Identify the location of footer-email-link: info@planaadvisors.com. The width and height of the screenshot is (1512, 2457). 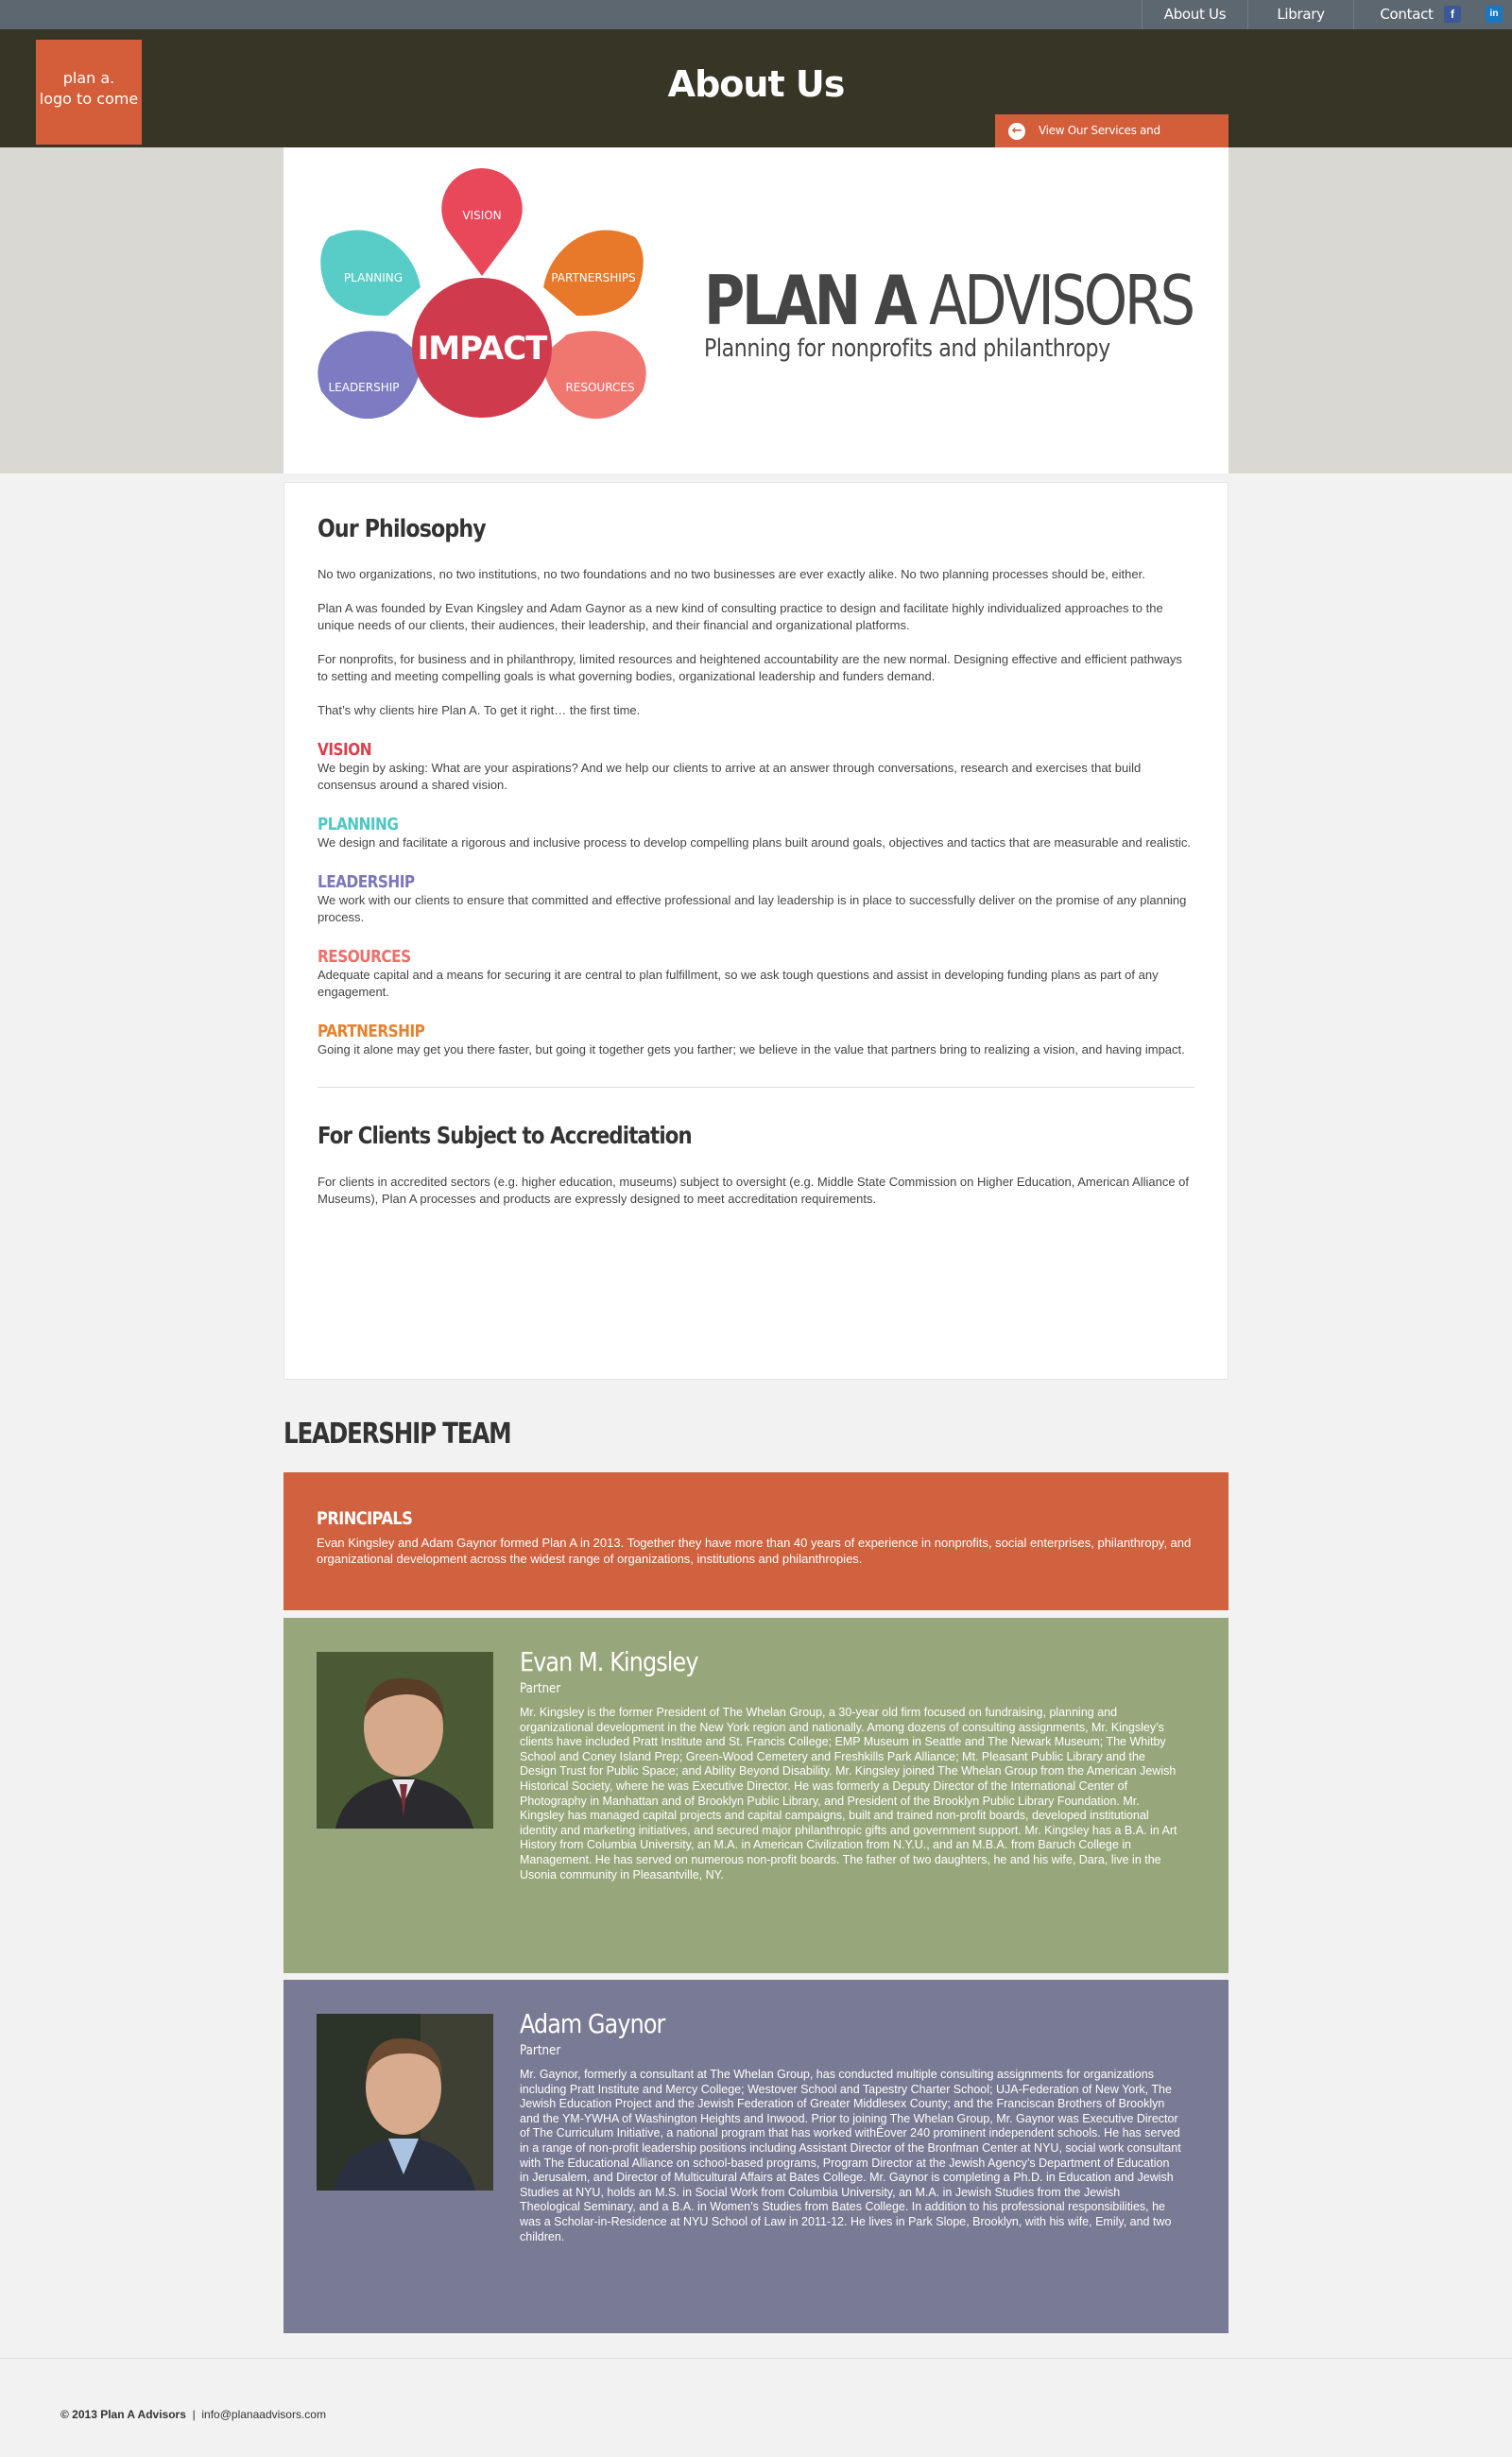
(263, 2414).